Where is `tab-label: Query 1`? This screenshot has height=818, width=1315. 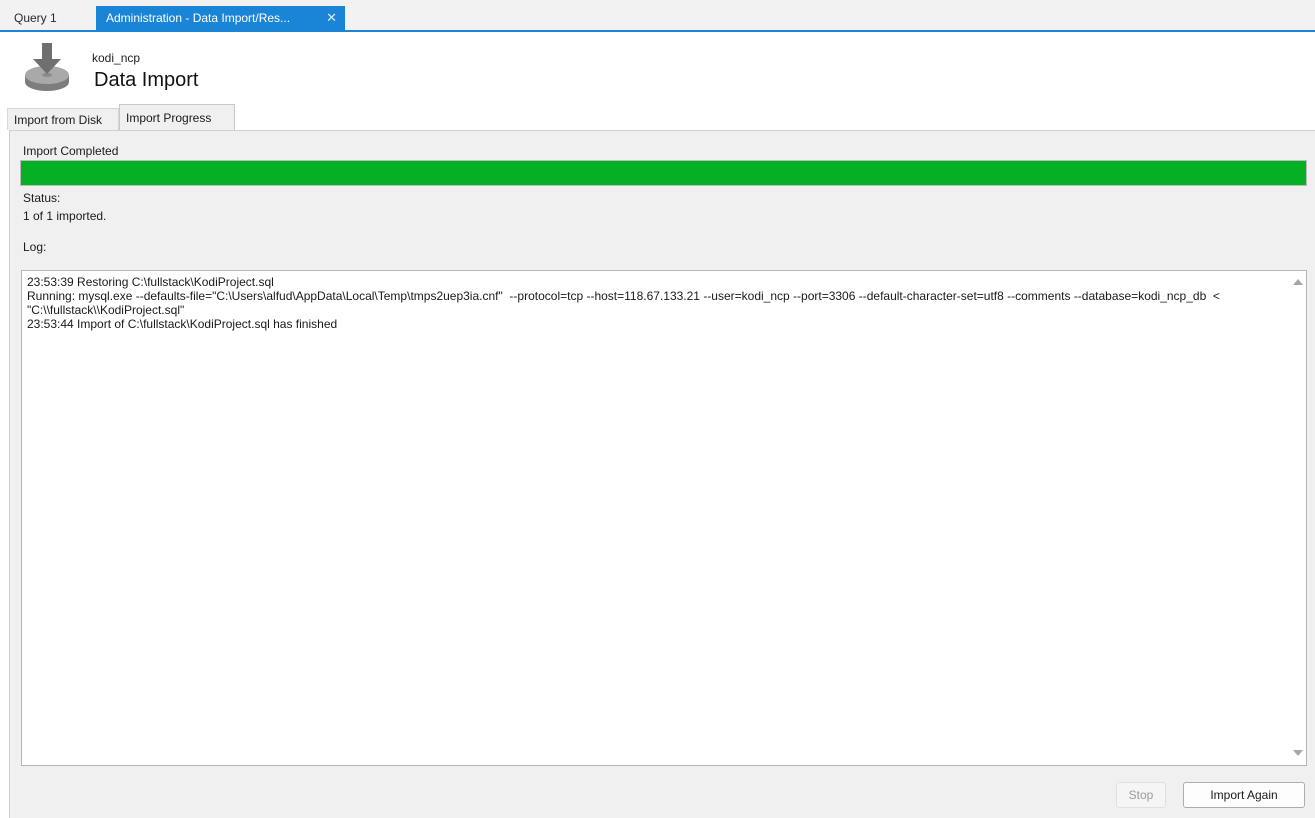 tab-label: Query 1 is located at coordinates (35, 18).